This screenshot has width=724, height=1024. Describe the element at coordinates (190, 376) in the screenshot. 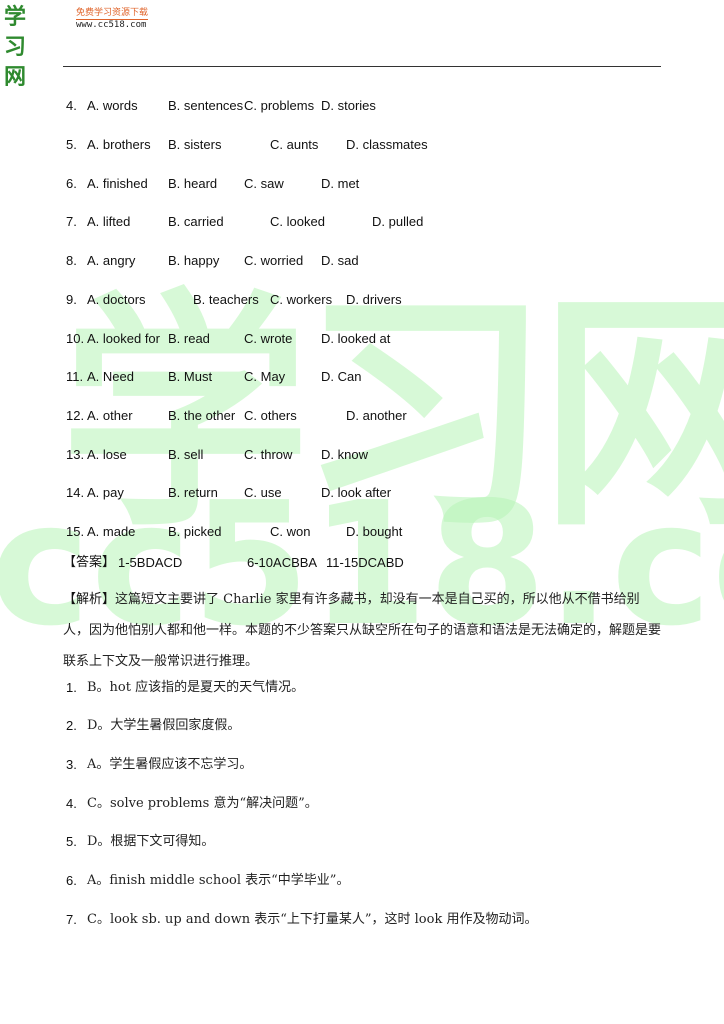

I see `option-b: B. Must` at that location.